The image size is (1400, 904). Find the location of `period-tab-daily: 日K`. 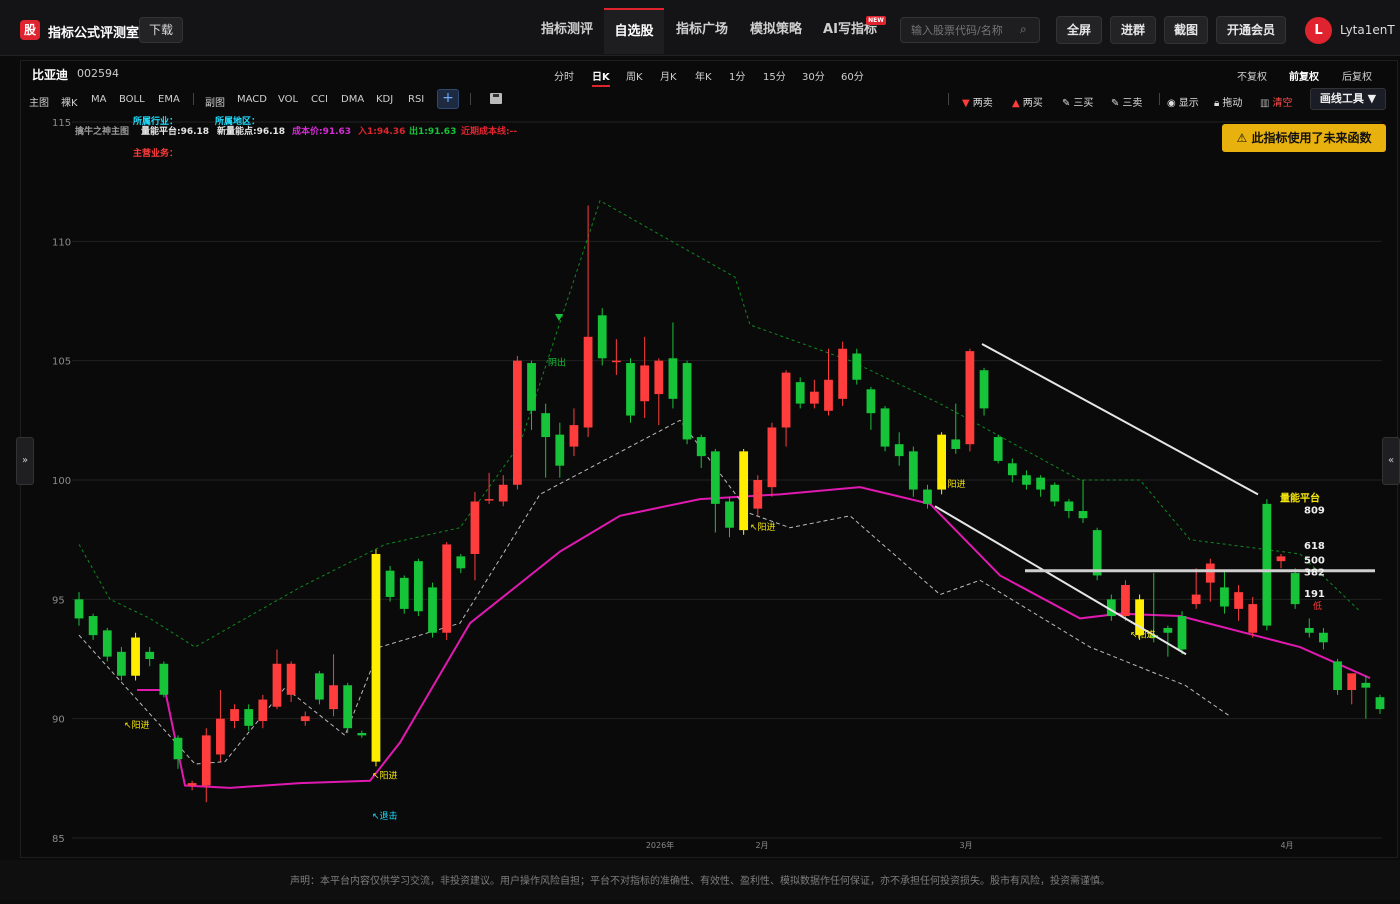

period-tab-daily: 日K is located at coordinates (601, 77).